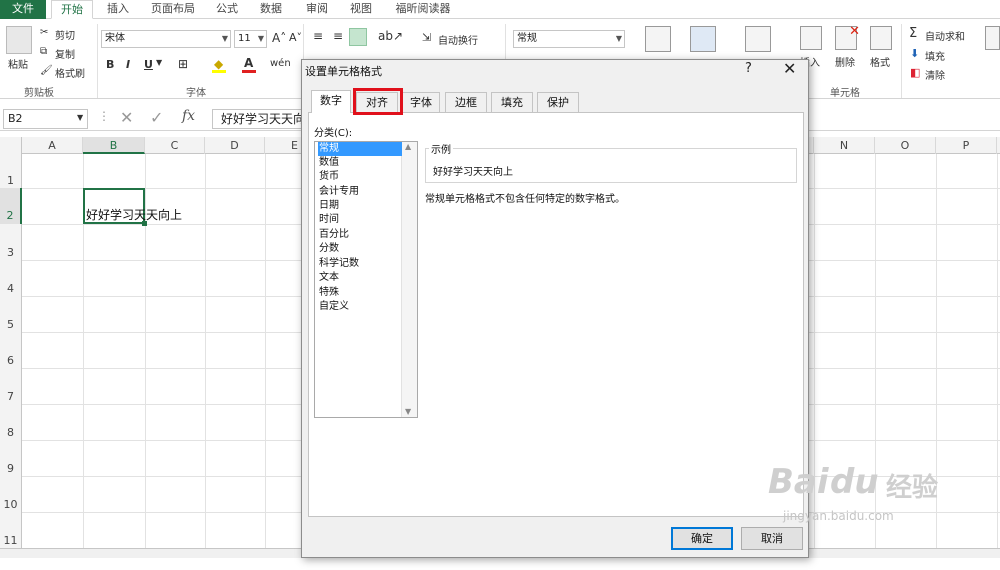  What do you see at coordinates (811, 38) in the screenshot?
I see `insert-cells-icon` at bounding box center [811, 38].